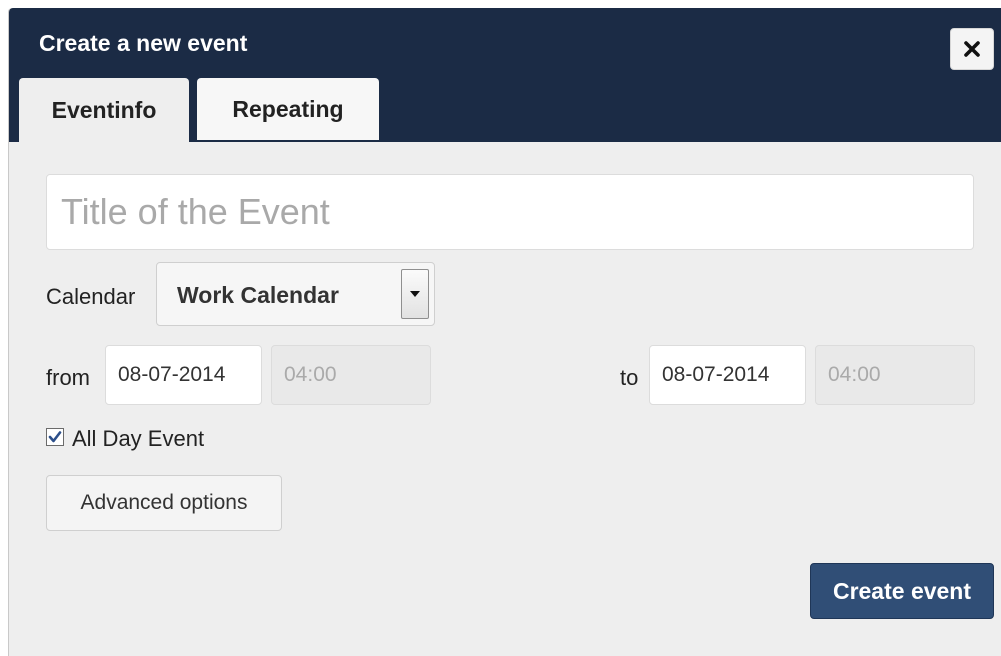 Image resolution: width=1001 pixels, height=656 pixels. Describe the element at coordinates (104, 110) in the screenshot. I see `tab-eventinfo: Eventinfo` at that location.